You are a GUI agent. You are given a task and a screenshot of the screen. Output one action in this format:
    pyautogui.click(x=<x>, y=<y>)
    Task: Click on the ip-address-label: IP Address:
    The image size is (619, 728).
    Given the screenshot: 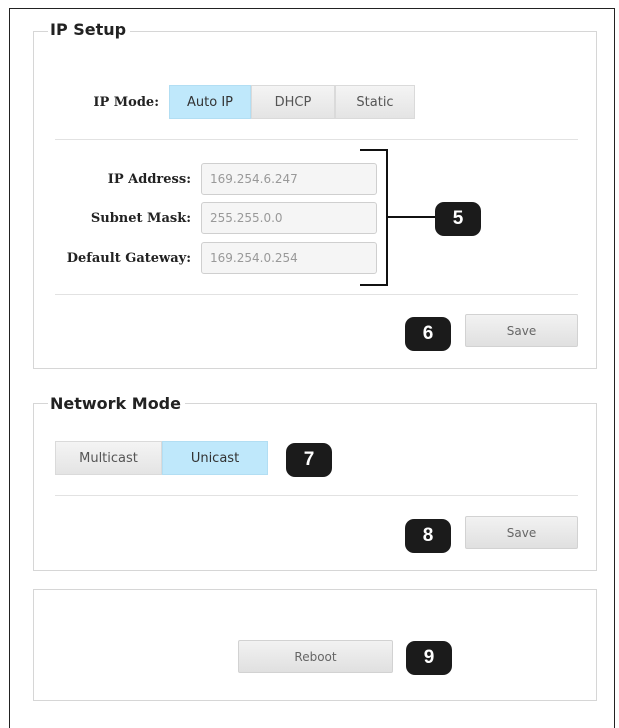 What is the action you would take?
    pyautogui.click(x=149, y=179)
    